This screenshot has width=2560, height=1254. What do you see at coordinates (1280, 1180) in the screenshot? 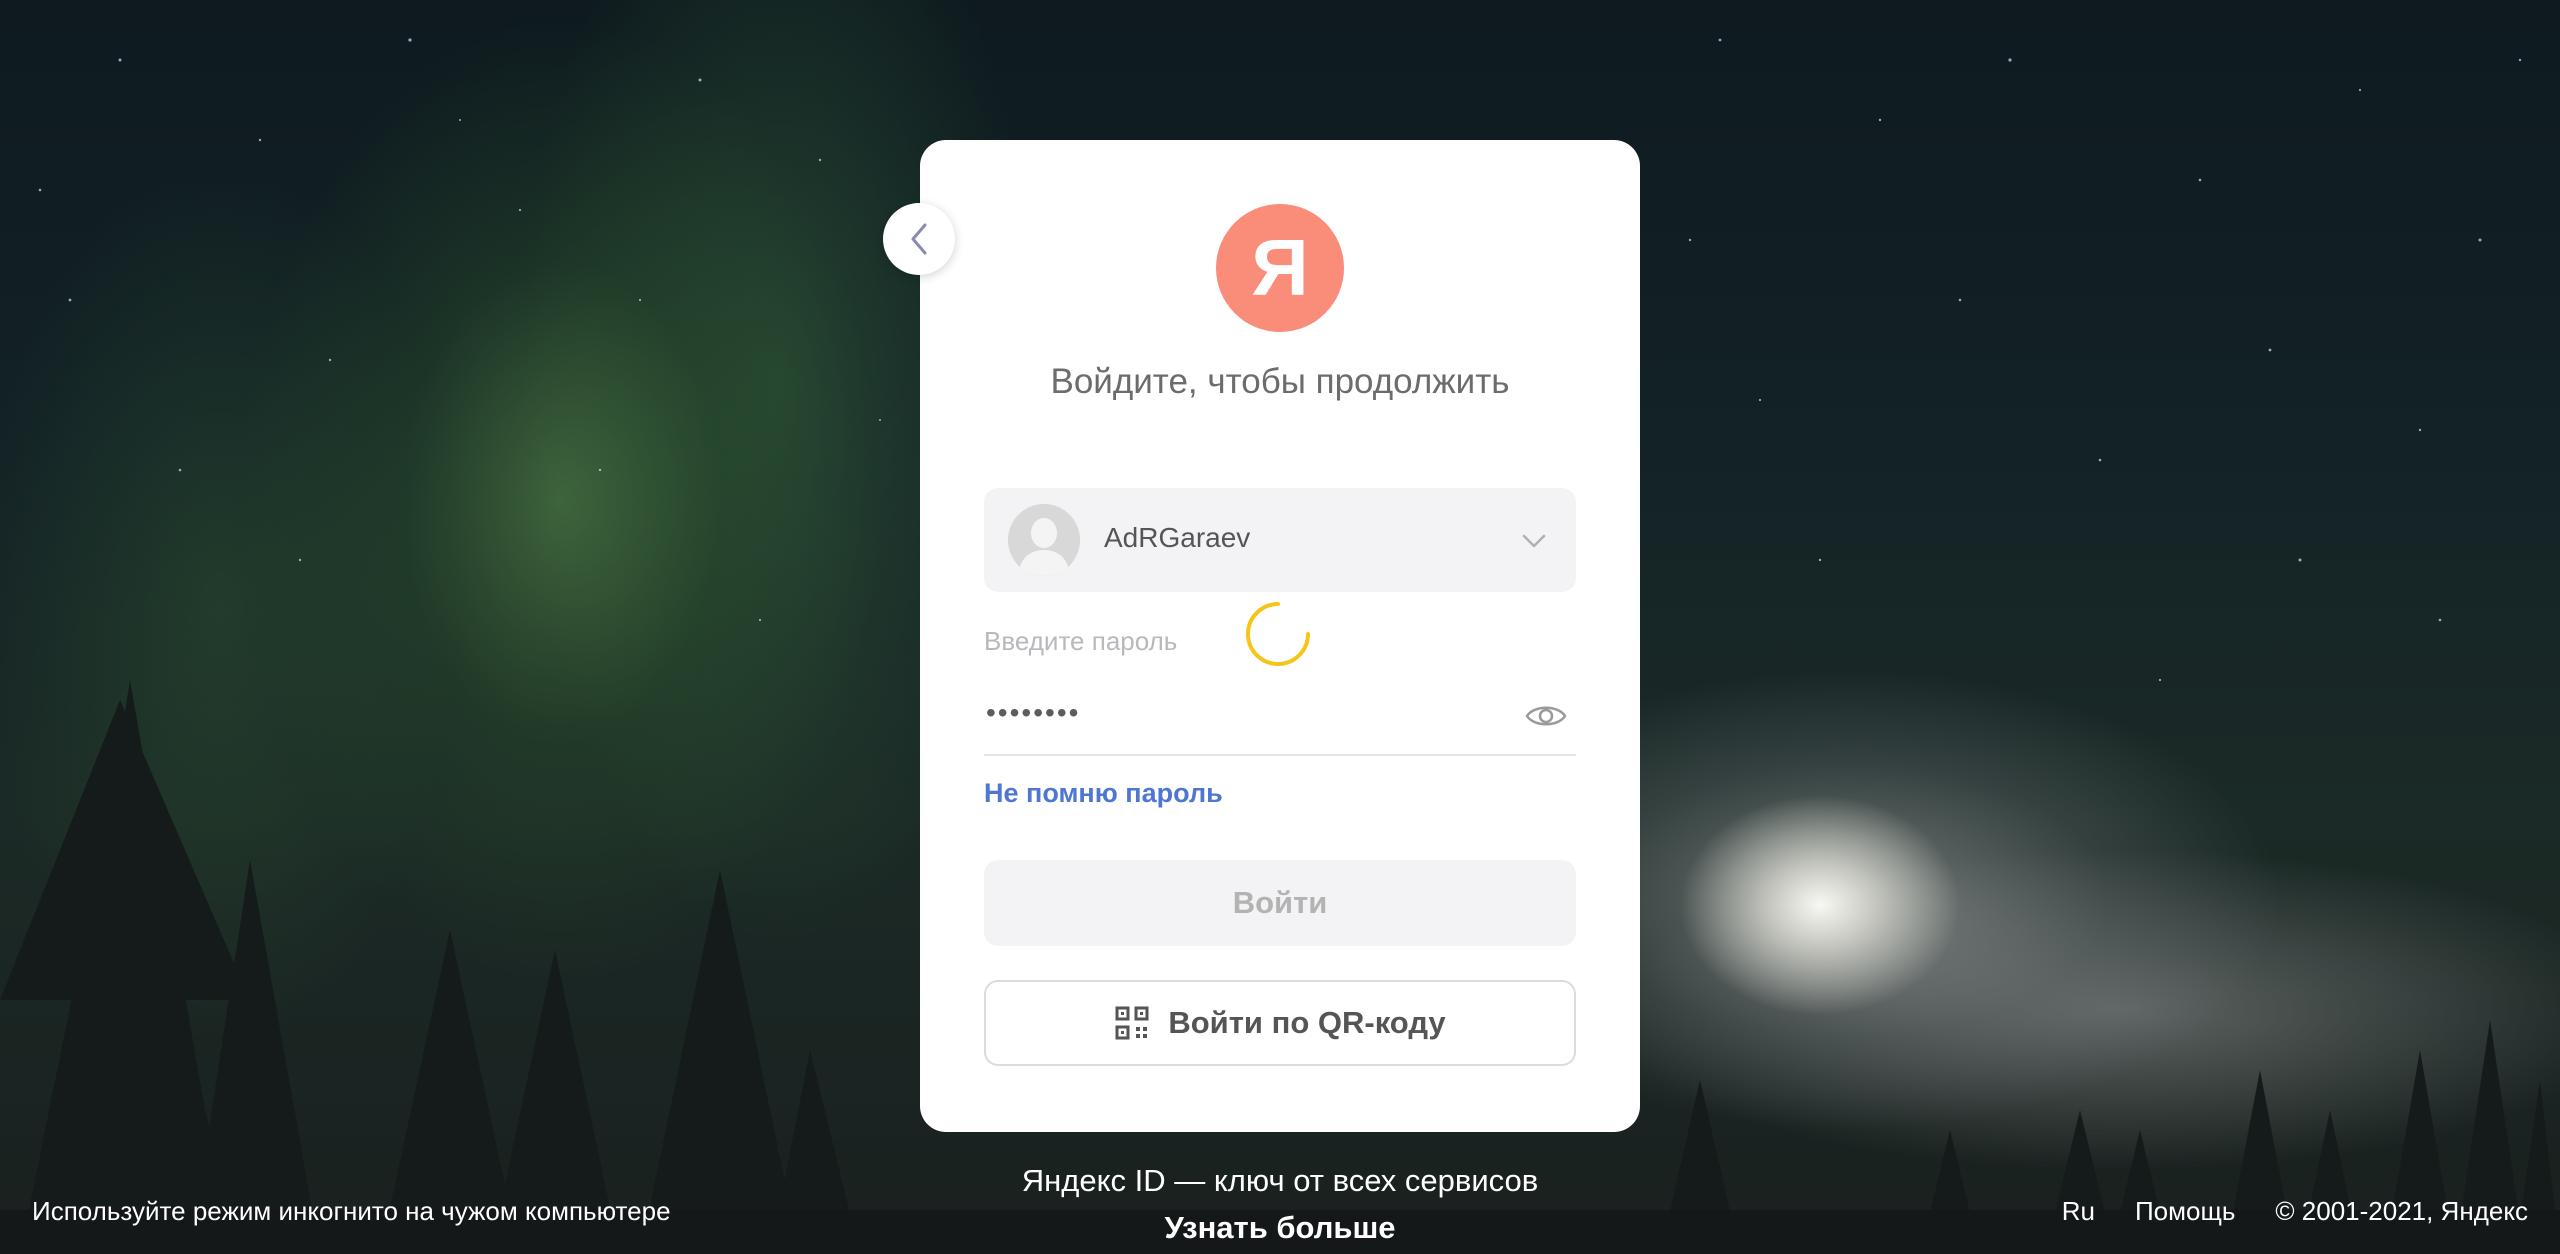
I see `promo-tagline: Яндекс ID — ключ от всех сервисов` at bounding box center [1280, 1180].